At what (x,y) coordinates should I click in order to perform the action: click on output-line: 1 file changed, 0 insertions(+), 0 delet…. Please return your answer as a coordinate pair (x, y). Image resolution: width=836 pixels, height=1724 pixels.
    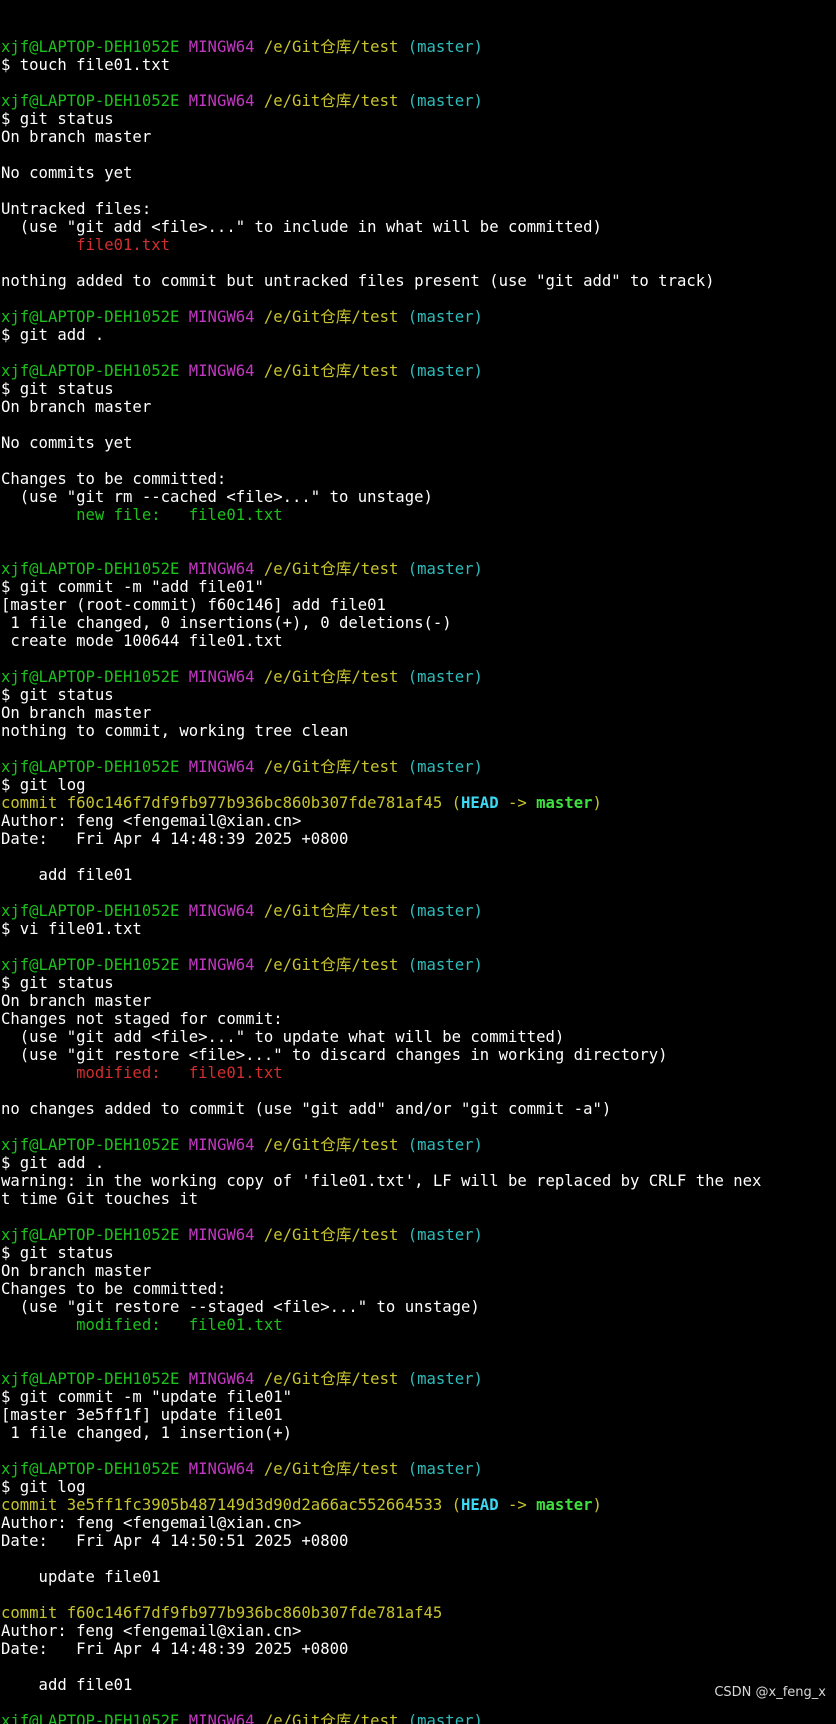
    Looking at the image, I should click on (226, 623).